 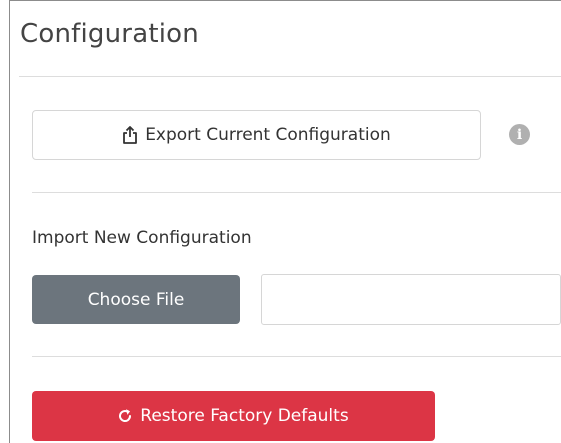 What do you see at coordinates (268, 135) in the screenshot?
I see `export-button-label: Export Current Configuration` at bounding box center [268, 135].